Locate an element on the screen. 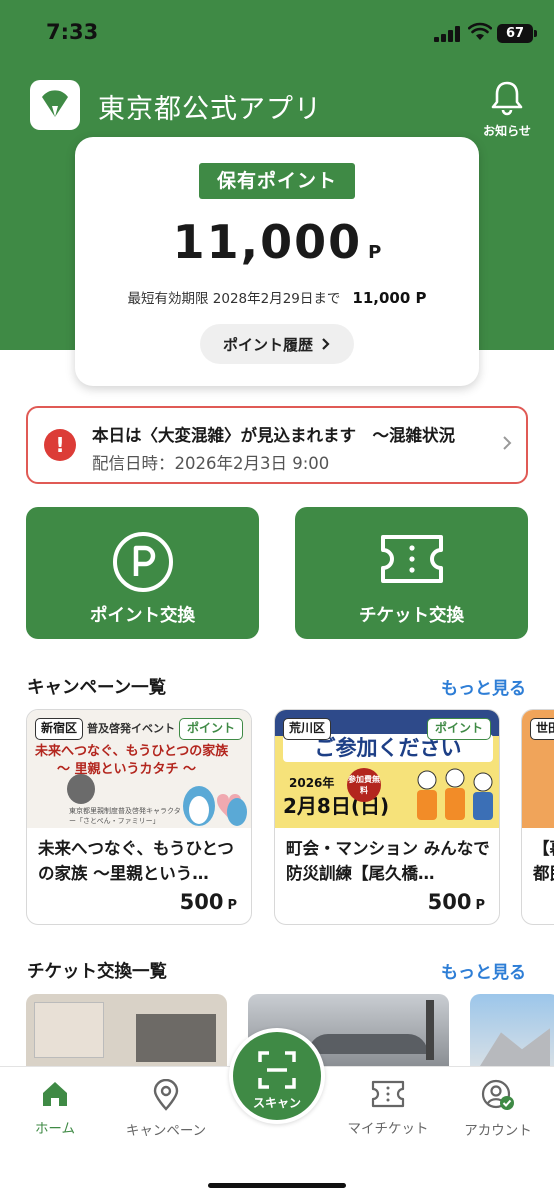  tab-my-ticket: マイチケット is located at coordinates (388, 1108).